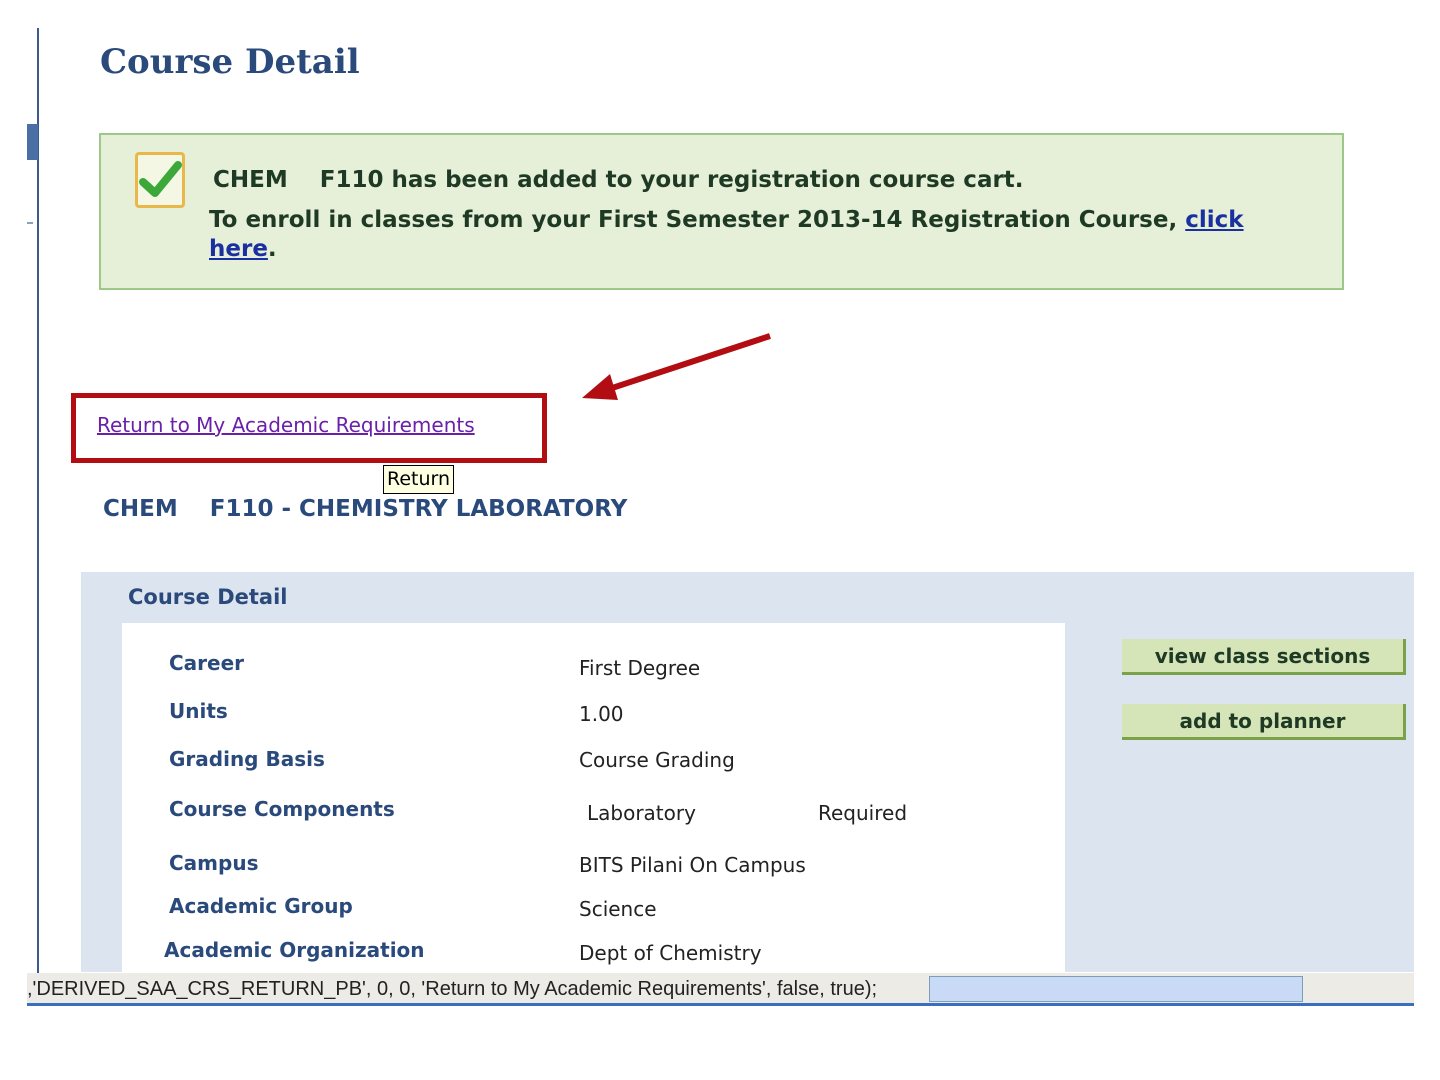 The image size is (1440, 1080). Describe the element at coordinates (286, 425) in the screenshot. I see `return-to-requirements-link: Return to My Academic Requirements` at that location.